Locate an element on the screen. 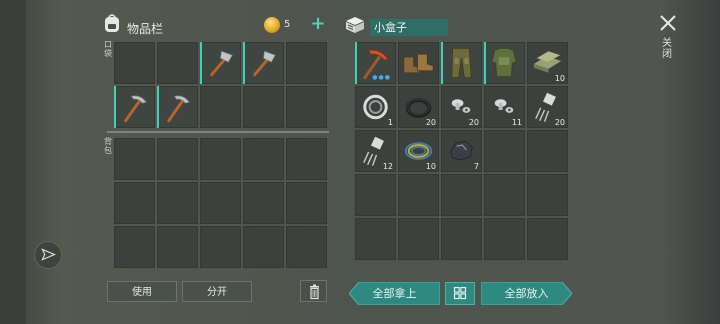  coin-count: 5 is located at coordinates (287, 24).